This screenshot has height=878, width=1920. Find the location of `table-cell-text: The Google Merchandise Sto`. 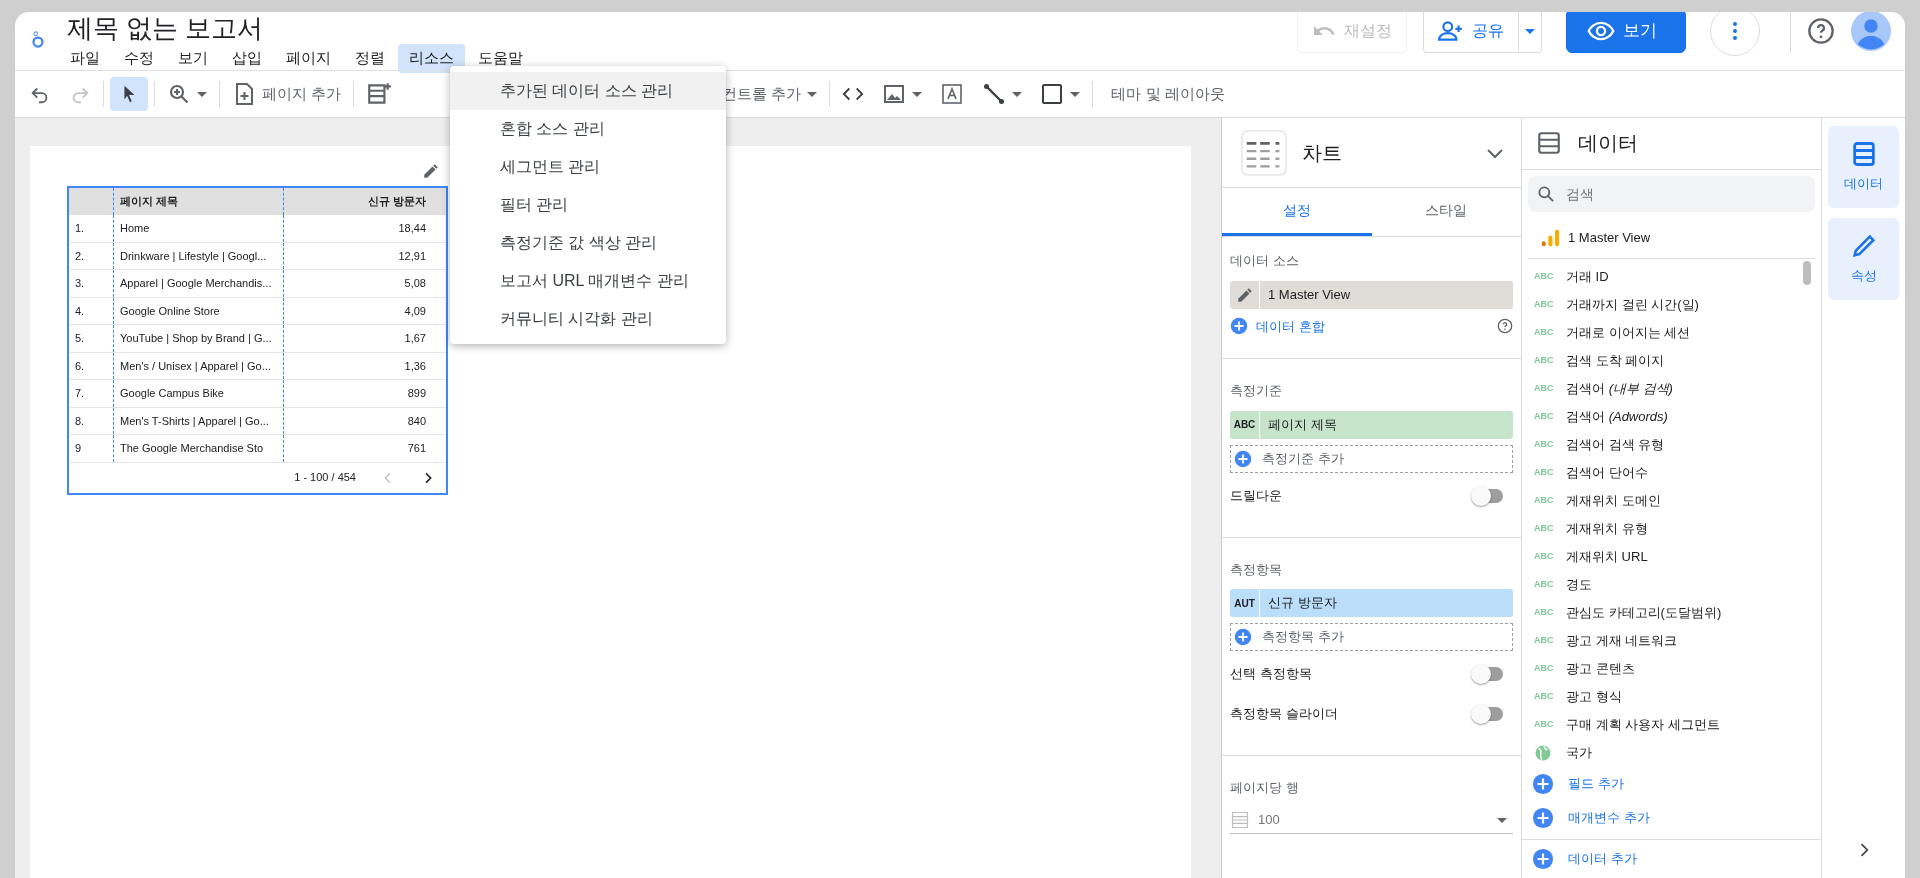

table-cell-text: The Google Merchandise Sto is located at coordinates (192, 448).